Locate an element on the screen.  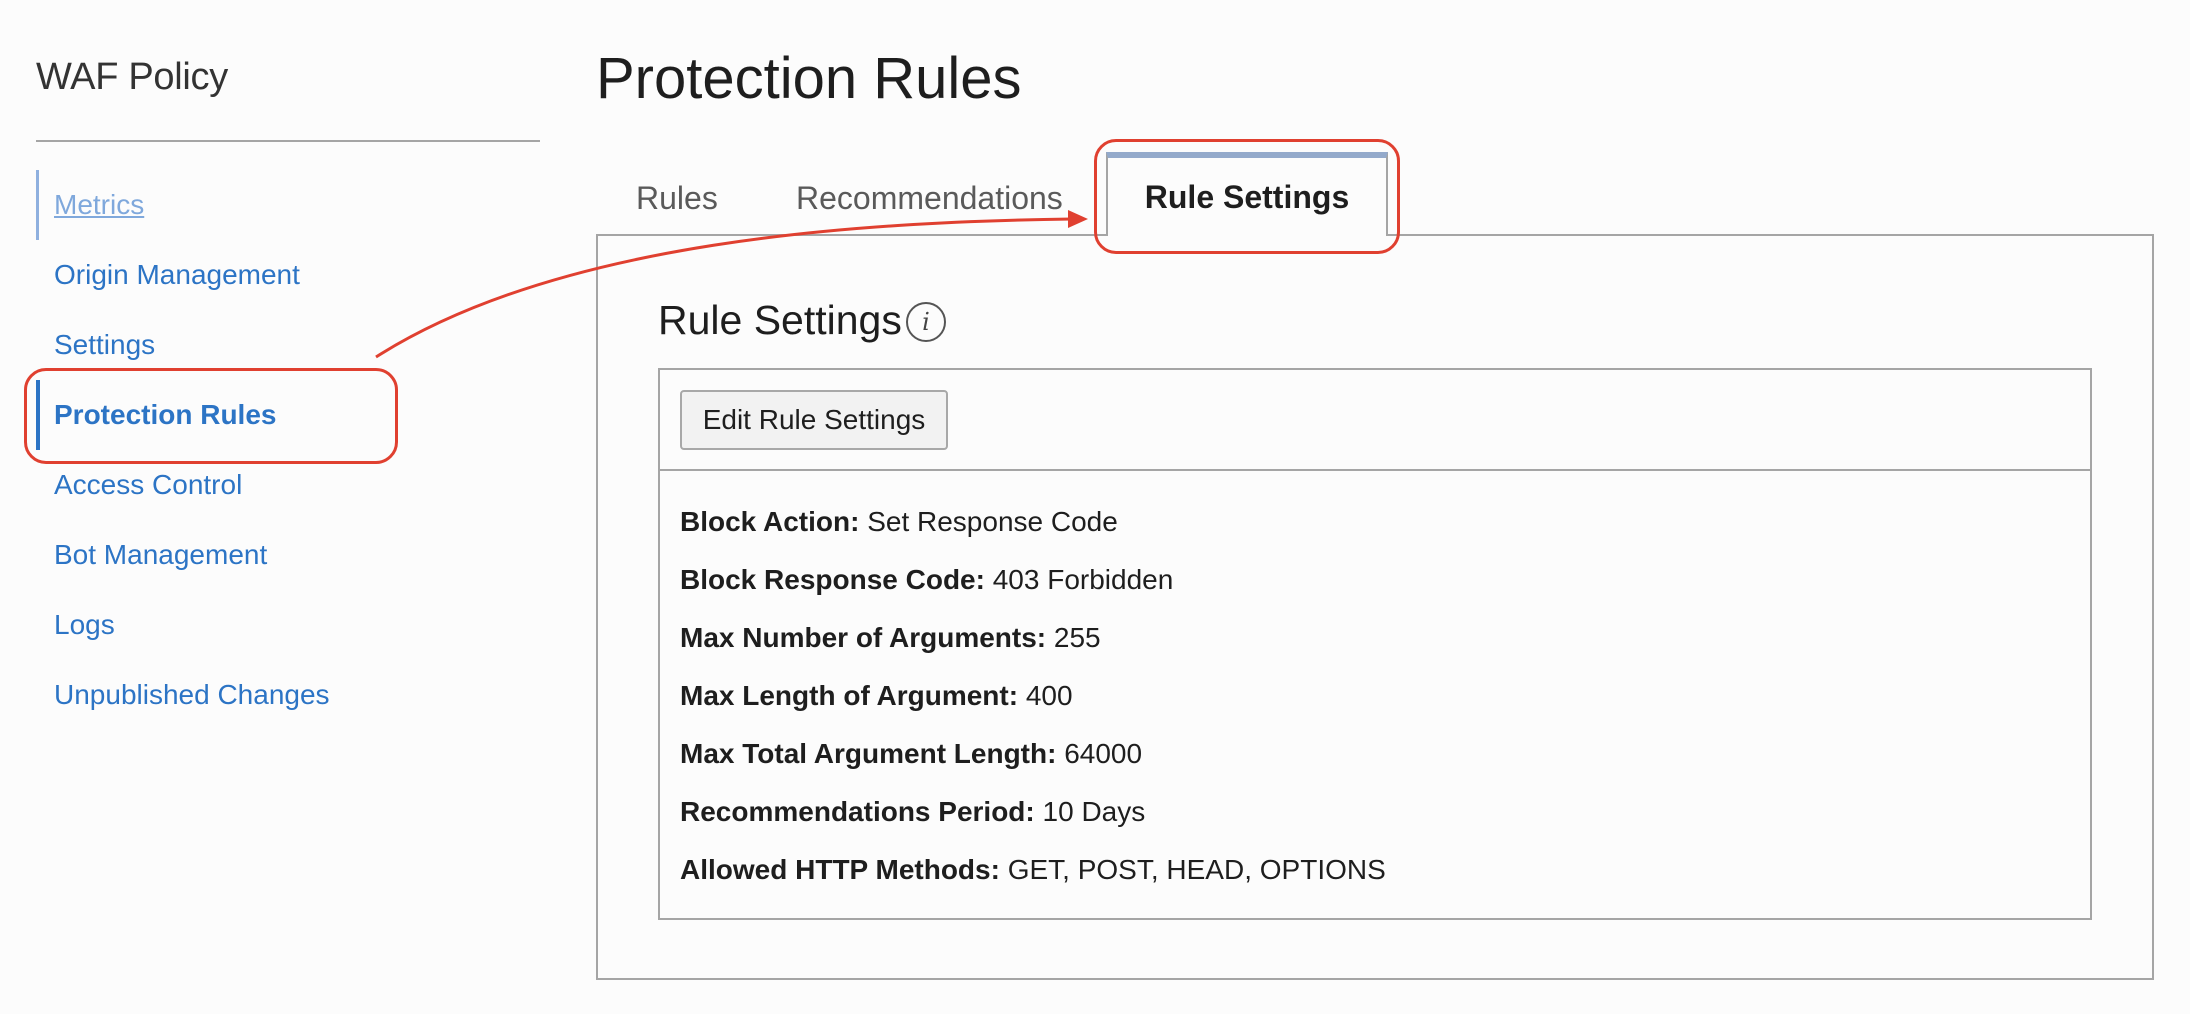
tab-recommendations: Recommendations is located at coordinates (929, 198).